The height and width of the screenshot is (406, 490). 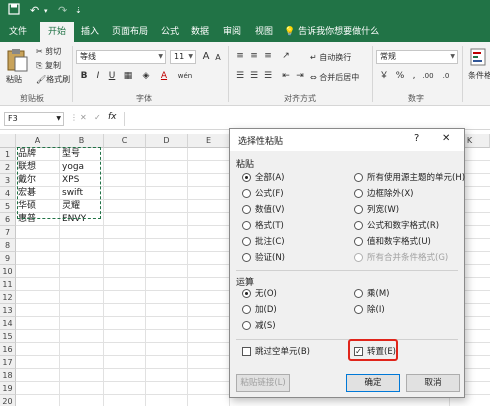 I want to click on orientation-icon: ↗, so click(x=286, y=56).